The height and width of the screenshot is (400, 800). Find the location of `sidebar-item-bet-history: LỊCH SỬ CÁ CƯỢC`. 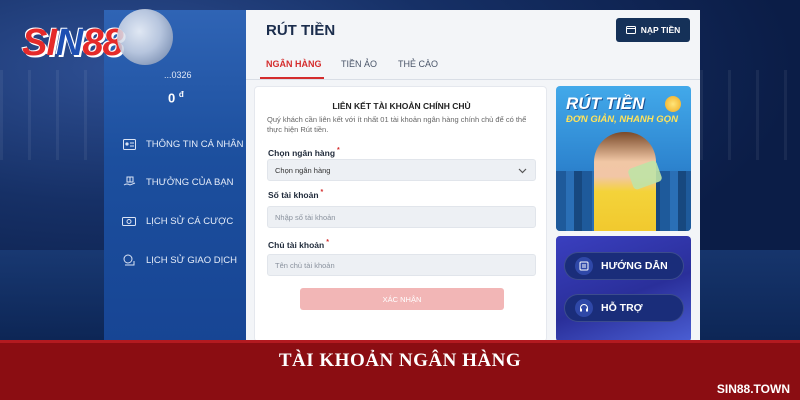

sidebar-item-bet-history: LỊCH SỬ CÁ CƯỢC is located at coordinates (177, 221).